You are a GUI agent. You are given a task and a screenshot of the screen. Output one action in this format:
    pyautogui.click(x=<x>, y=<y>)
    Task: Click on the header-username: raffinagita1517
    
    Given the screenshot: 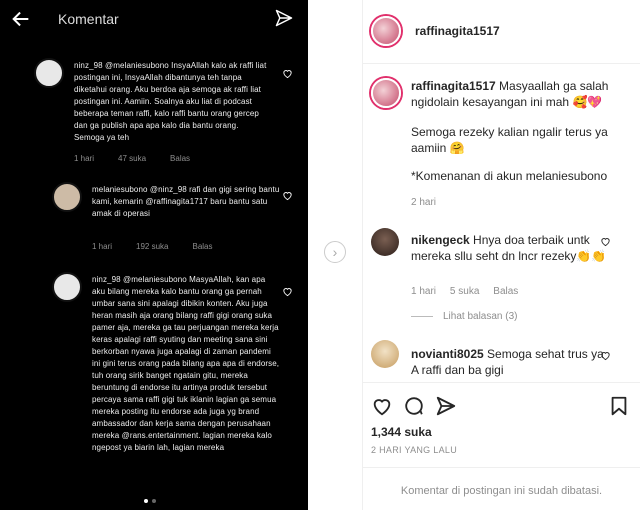 What is the action you would take?
    pyautogui.click(x=457, y=31)
    